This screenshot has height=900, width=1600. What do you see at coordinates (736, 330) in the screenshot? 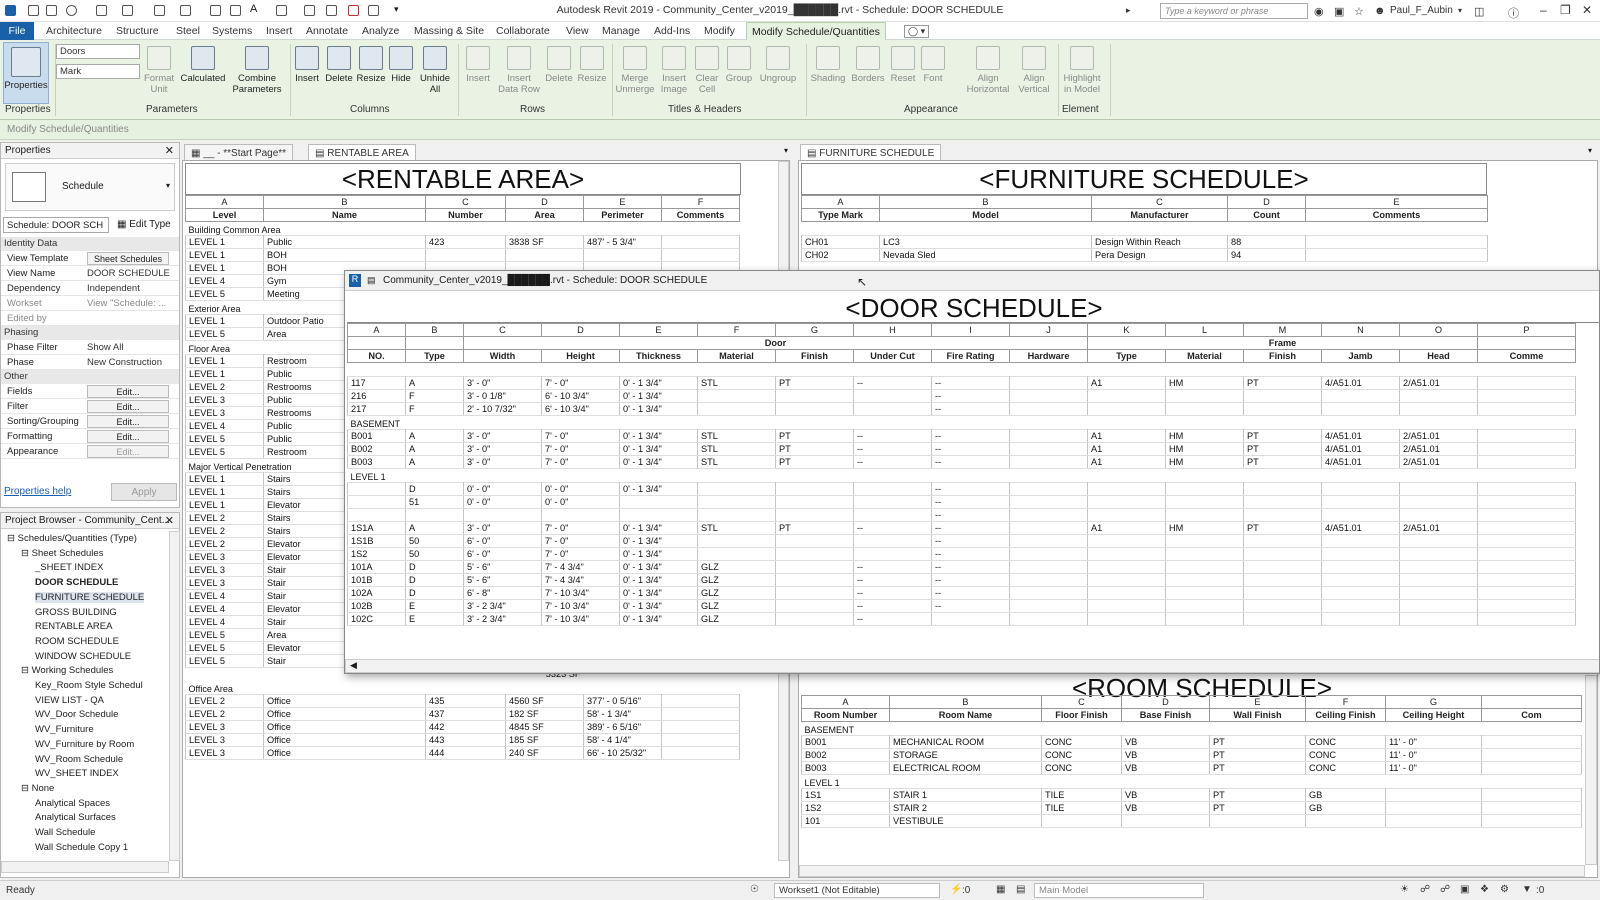
I see `column-letter: F` at bounding box center [736, 330].